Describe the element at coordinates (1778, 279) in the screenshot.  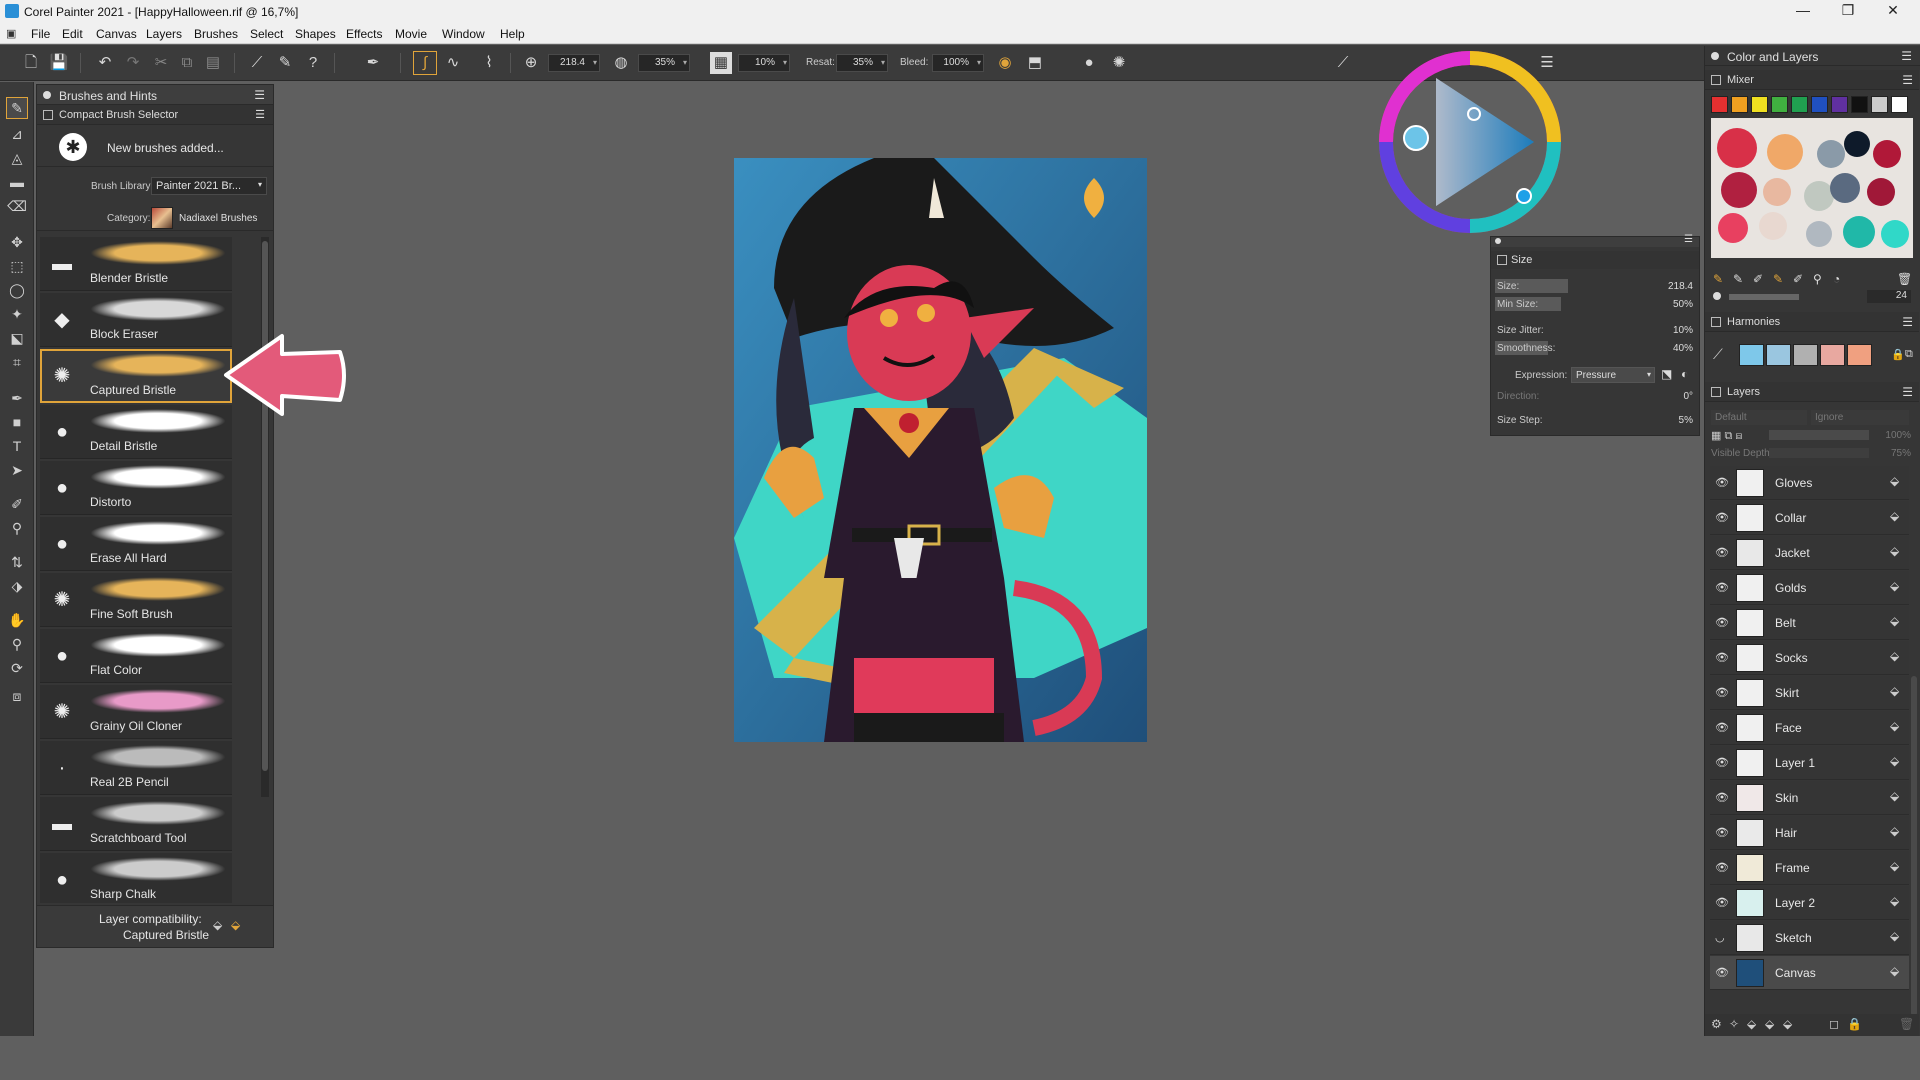
I see `sample-color-icon: ✎` at that location.